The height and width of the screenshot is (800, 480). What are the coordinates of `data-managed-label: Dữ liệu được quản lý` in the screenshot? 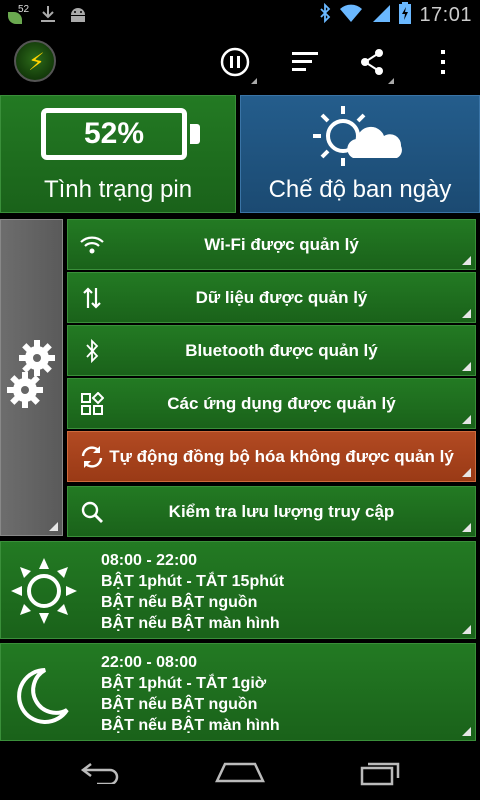 It's located at (281, 297).